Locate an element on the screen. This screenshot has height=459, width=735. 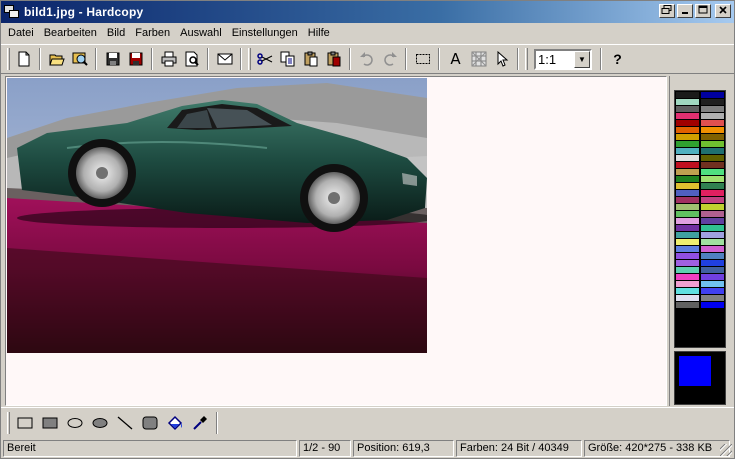
color-picker-tool-button is located at coordinates (199, 423).